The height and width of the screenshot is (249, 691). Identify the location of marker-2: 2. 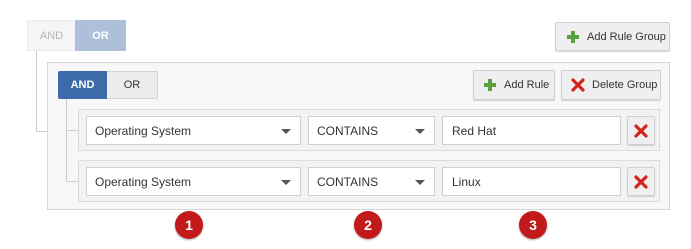
(368, 225).